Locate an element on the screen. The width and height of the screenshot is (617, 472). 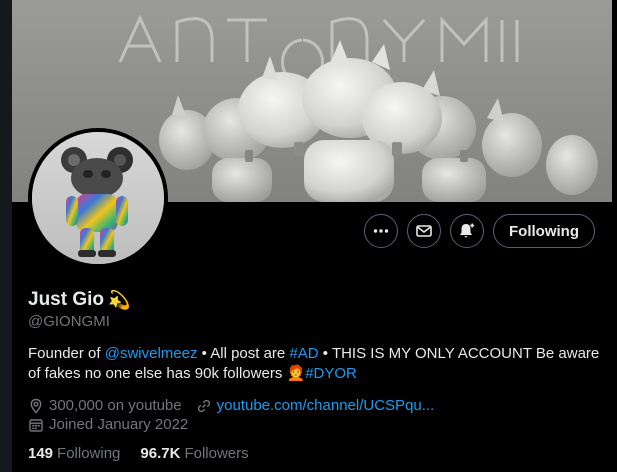
following-stat: 149 Following is located at coordinates (74, 453).